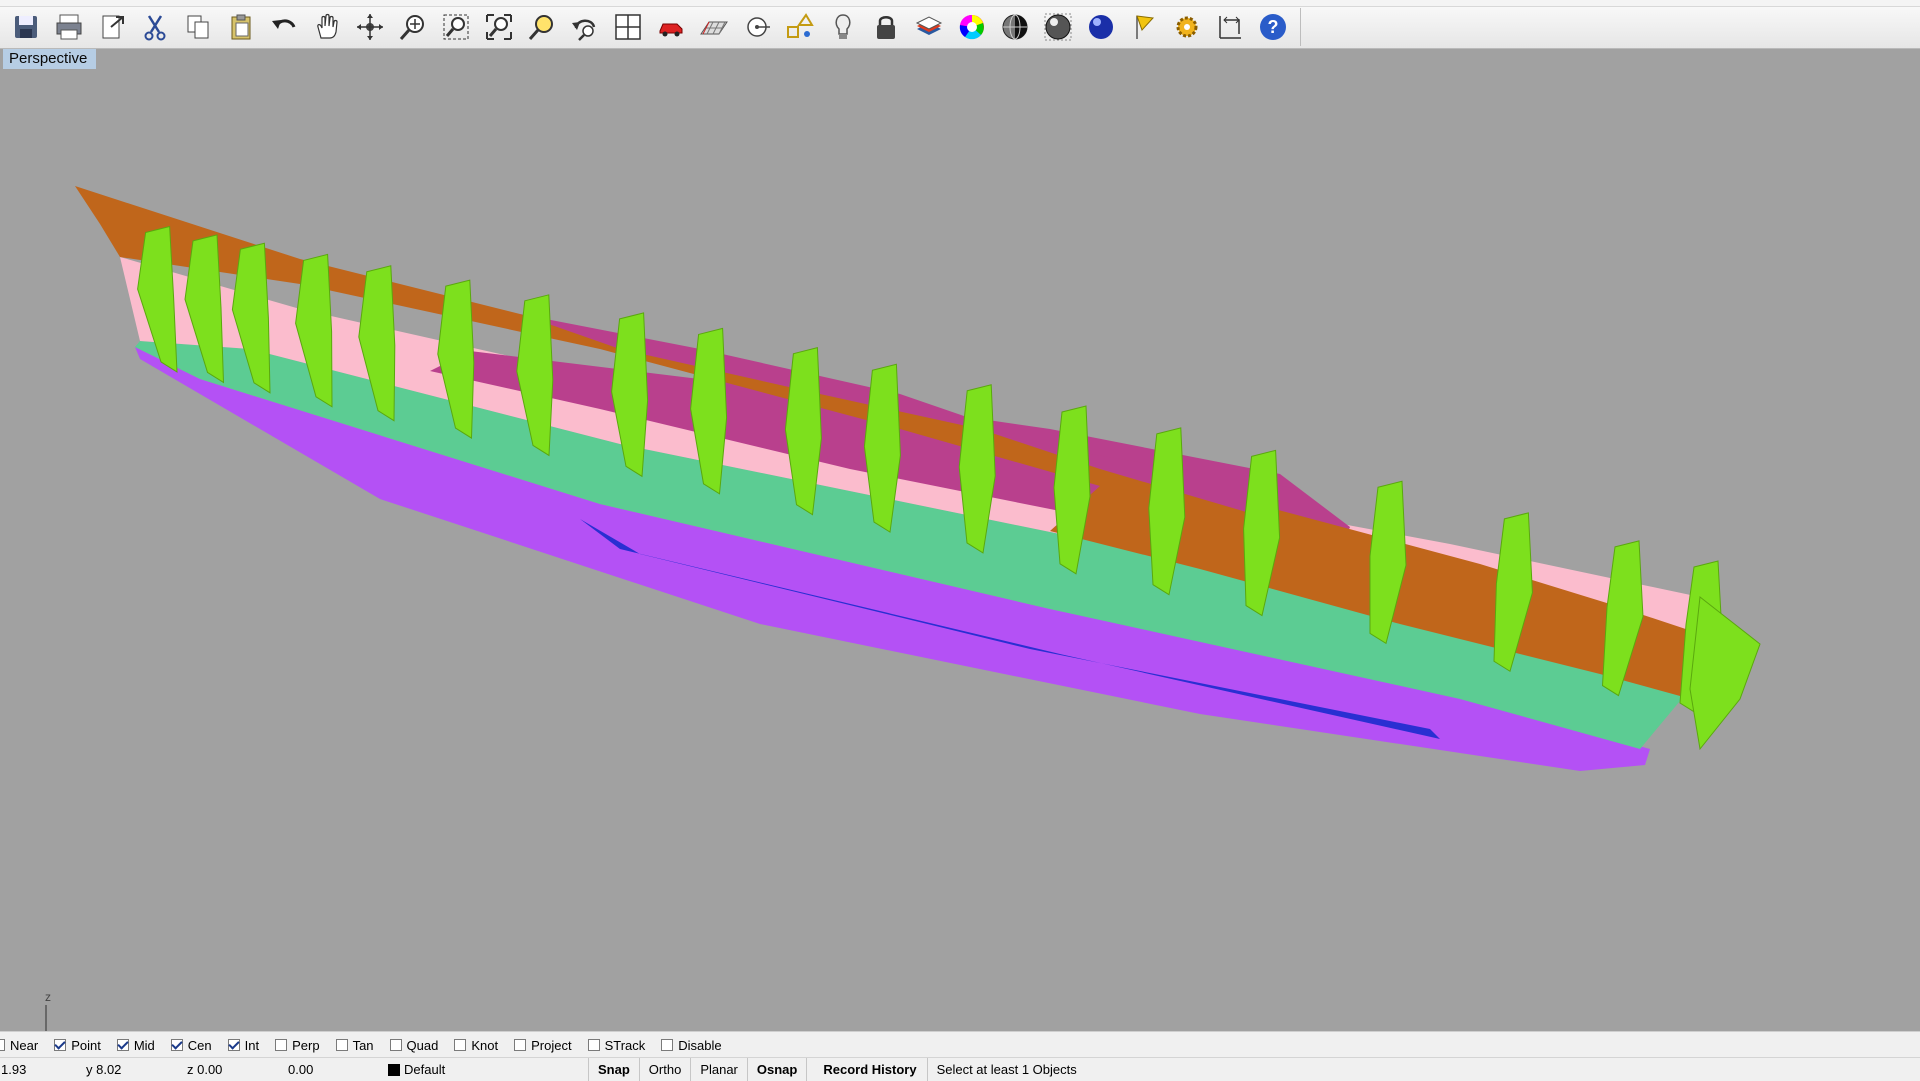 Image resolution: width=1920 pixels, height=1081 pixels. Describe the element at coordinates (111, 27) in the screenshot. I see `export-button` at that location.